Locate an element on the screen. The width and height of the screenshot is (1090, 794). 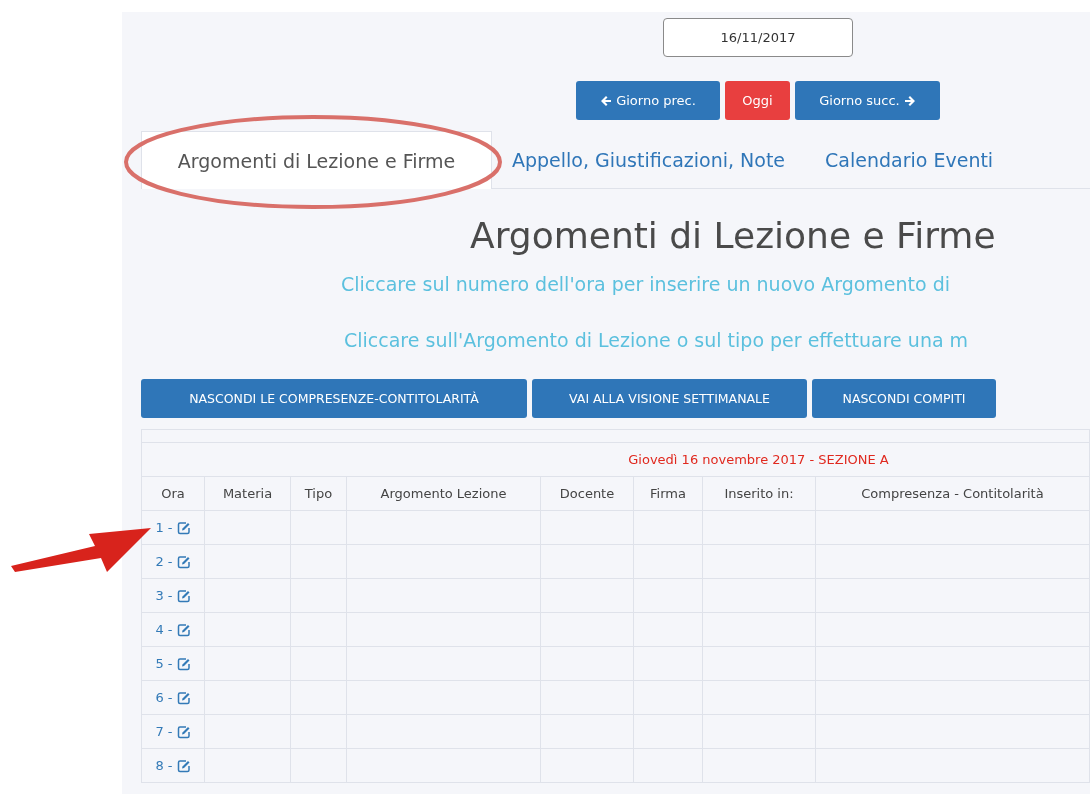
column-header: Materia is located at coordinates (247, 493).